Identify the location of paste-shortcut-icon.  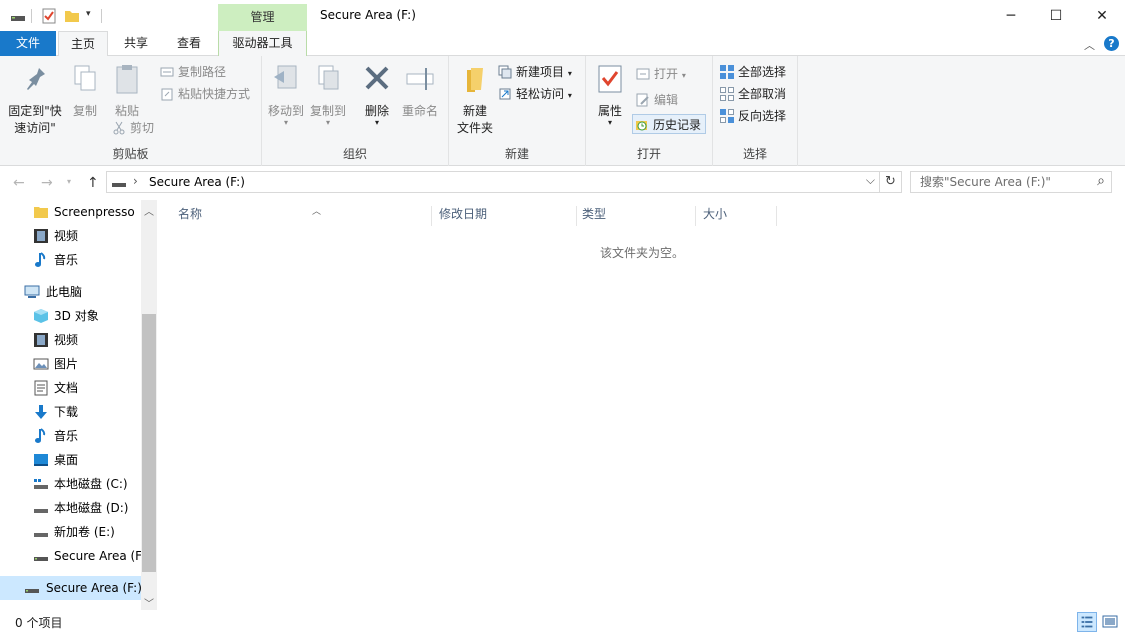
(167, 94).